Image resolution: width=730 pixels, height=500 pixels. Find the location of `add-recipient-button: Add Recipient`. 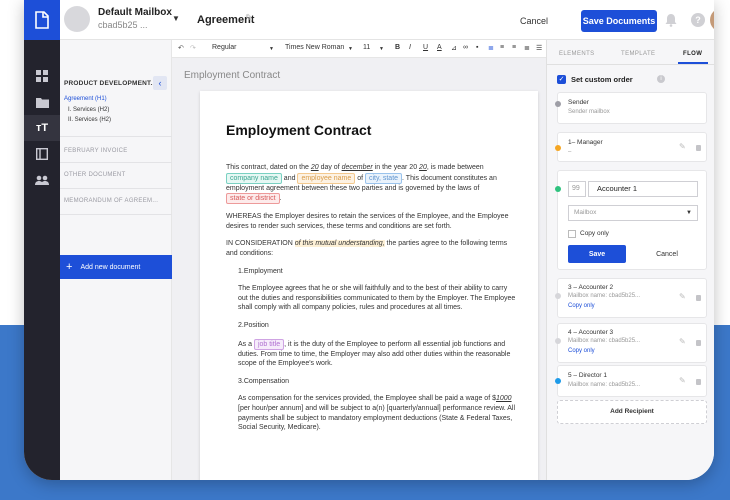

add-recipient-button: Add Recipient is located at coordinates (632, 412).